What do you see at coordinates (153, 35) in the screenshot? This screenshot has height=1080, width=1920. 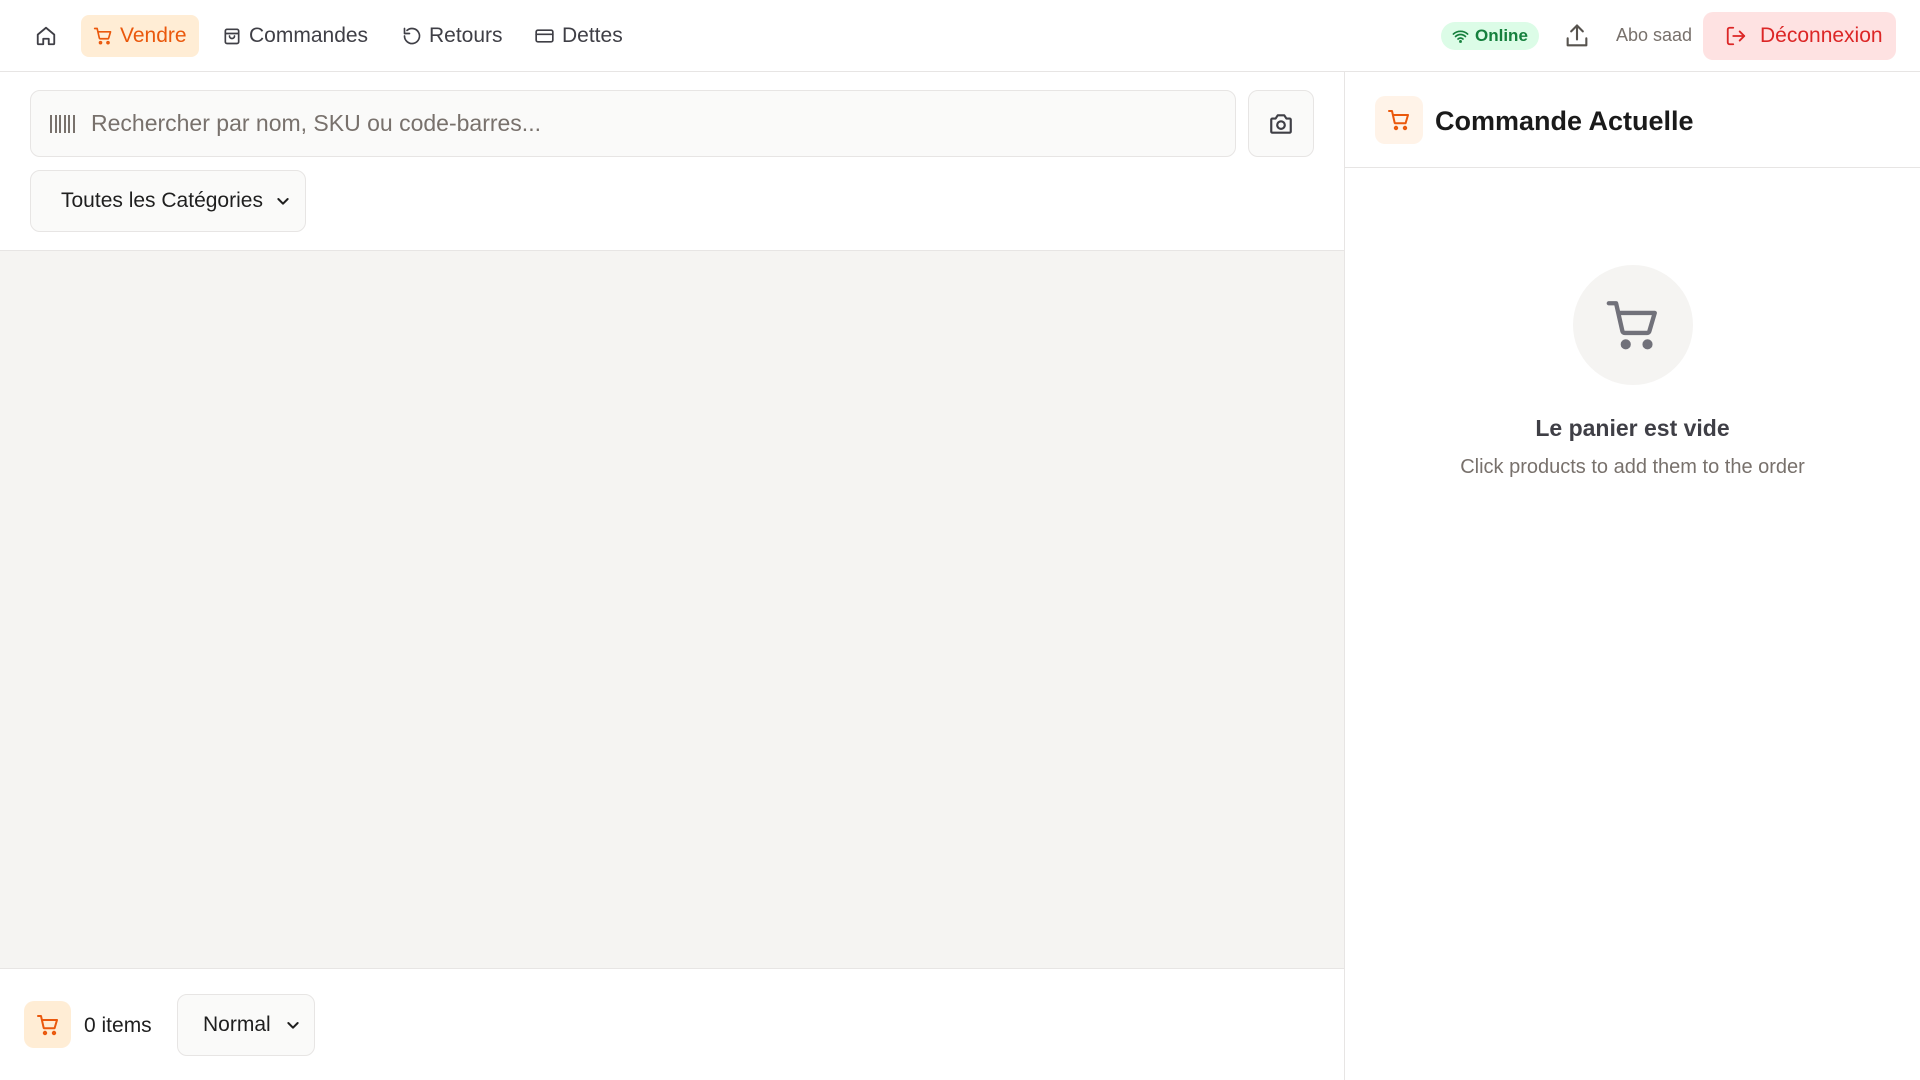 I see `nav-vendre-label: Vendre` at bounding box center [153, 35].